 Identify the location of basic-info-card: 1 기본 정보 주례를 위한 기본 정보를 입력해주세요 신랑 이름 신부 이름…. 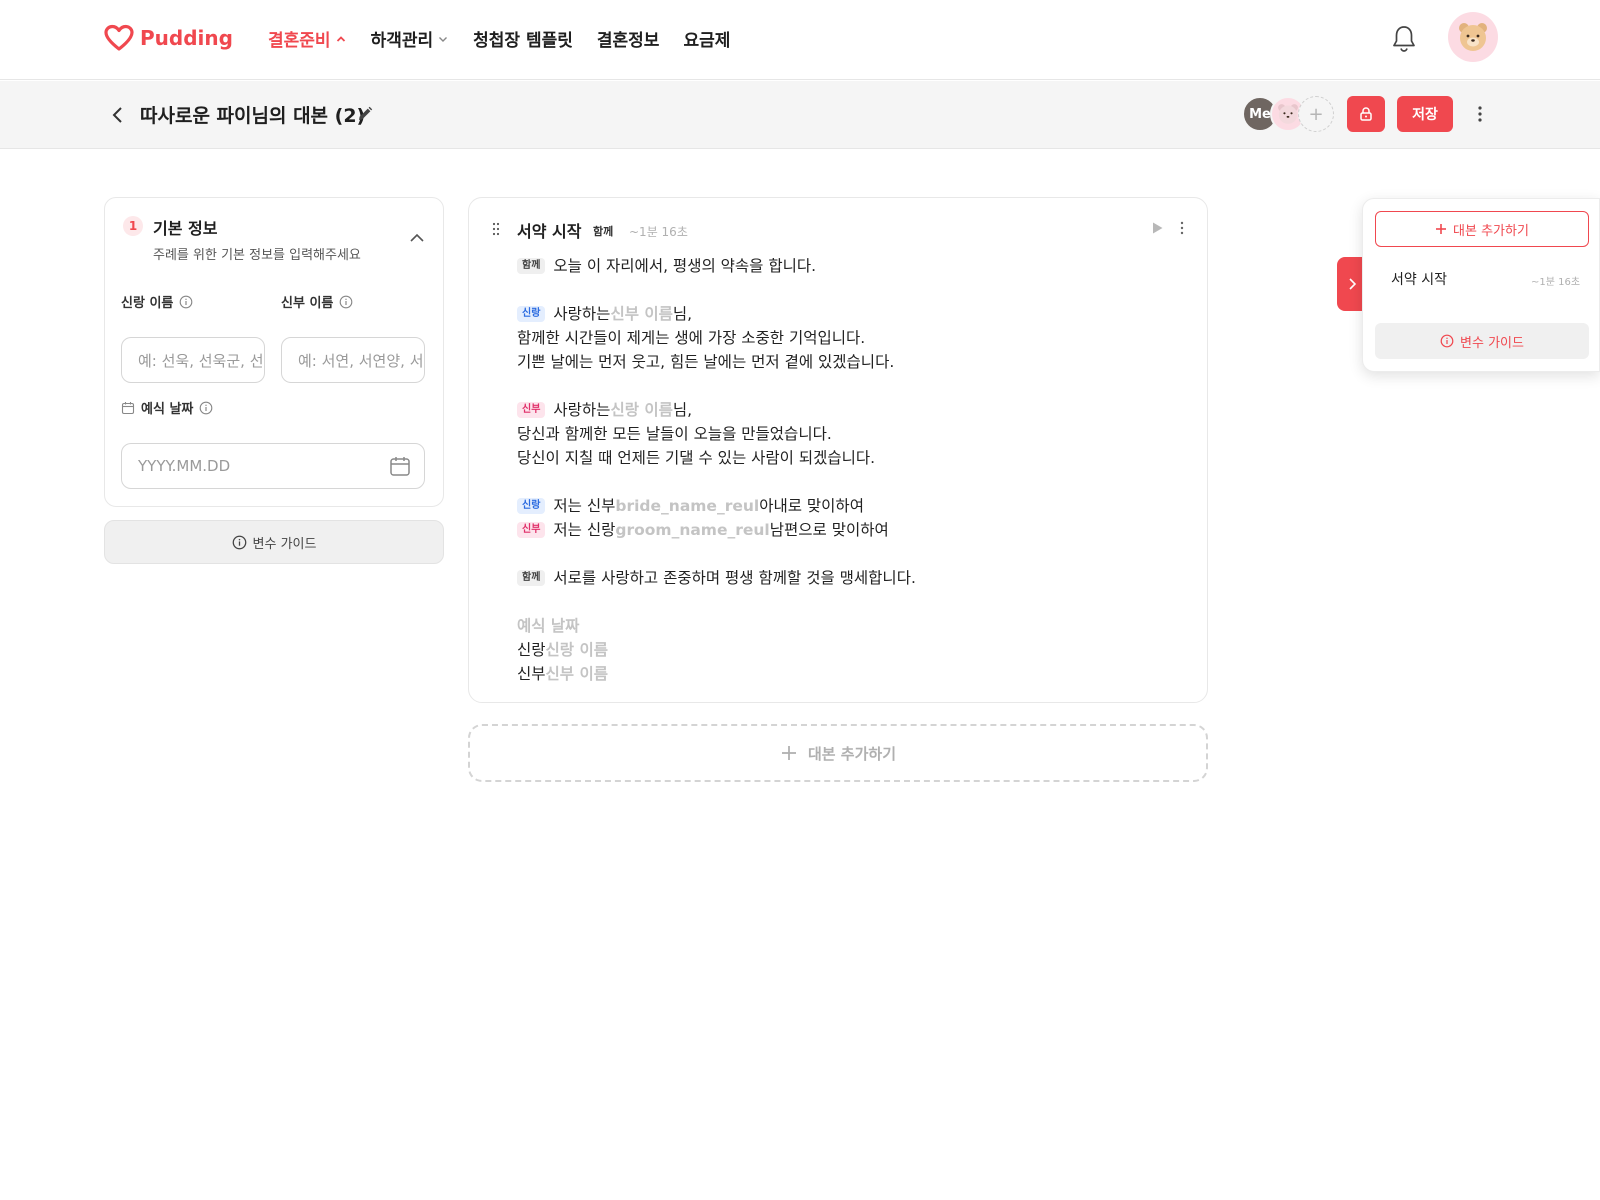
(274, 352).